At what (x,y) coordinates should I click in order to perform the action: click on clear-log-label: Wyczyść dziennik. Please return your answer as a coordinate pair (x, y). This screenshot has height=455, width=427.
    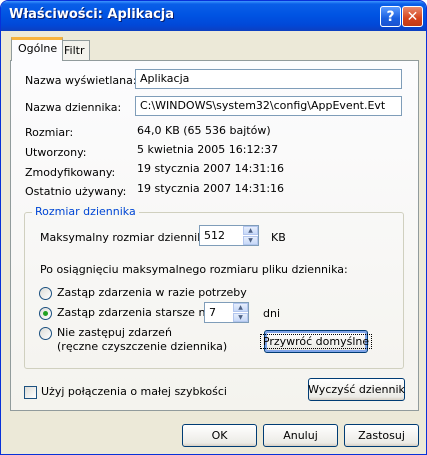
    Looking at the image, I should click on (356, 389).